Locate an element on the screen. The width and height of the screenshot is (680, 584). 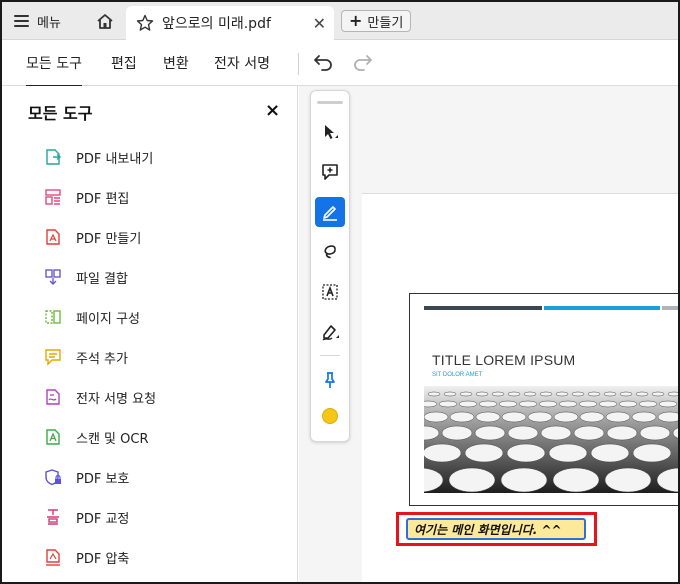
combine-files-icon is located at coordinates (53, 277).